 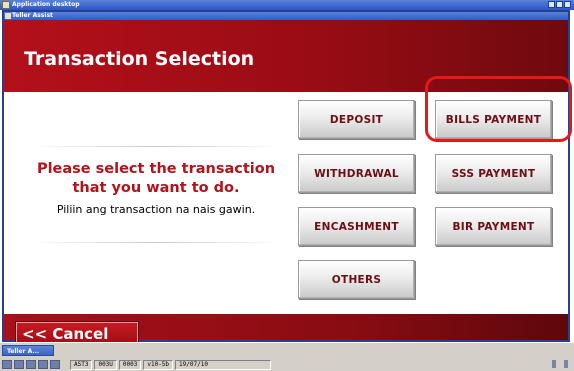 What do you see at coordinates (158, 364) in the screenshot?
I see `status-field: v10-5b` at bounding box center [158, 364].